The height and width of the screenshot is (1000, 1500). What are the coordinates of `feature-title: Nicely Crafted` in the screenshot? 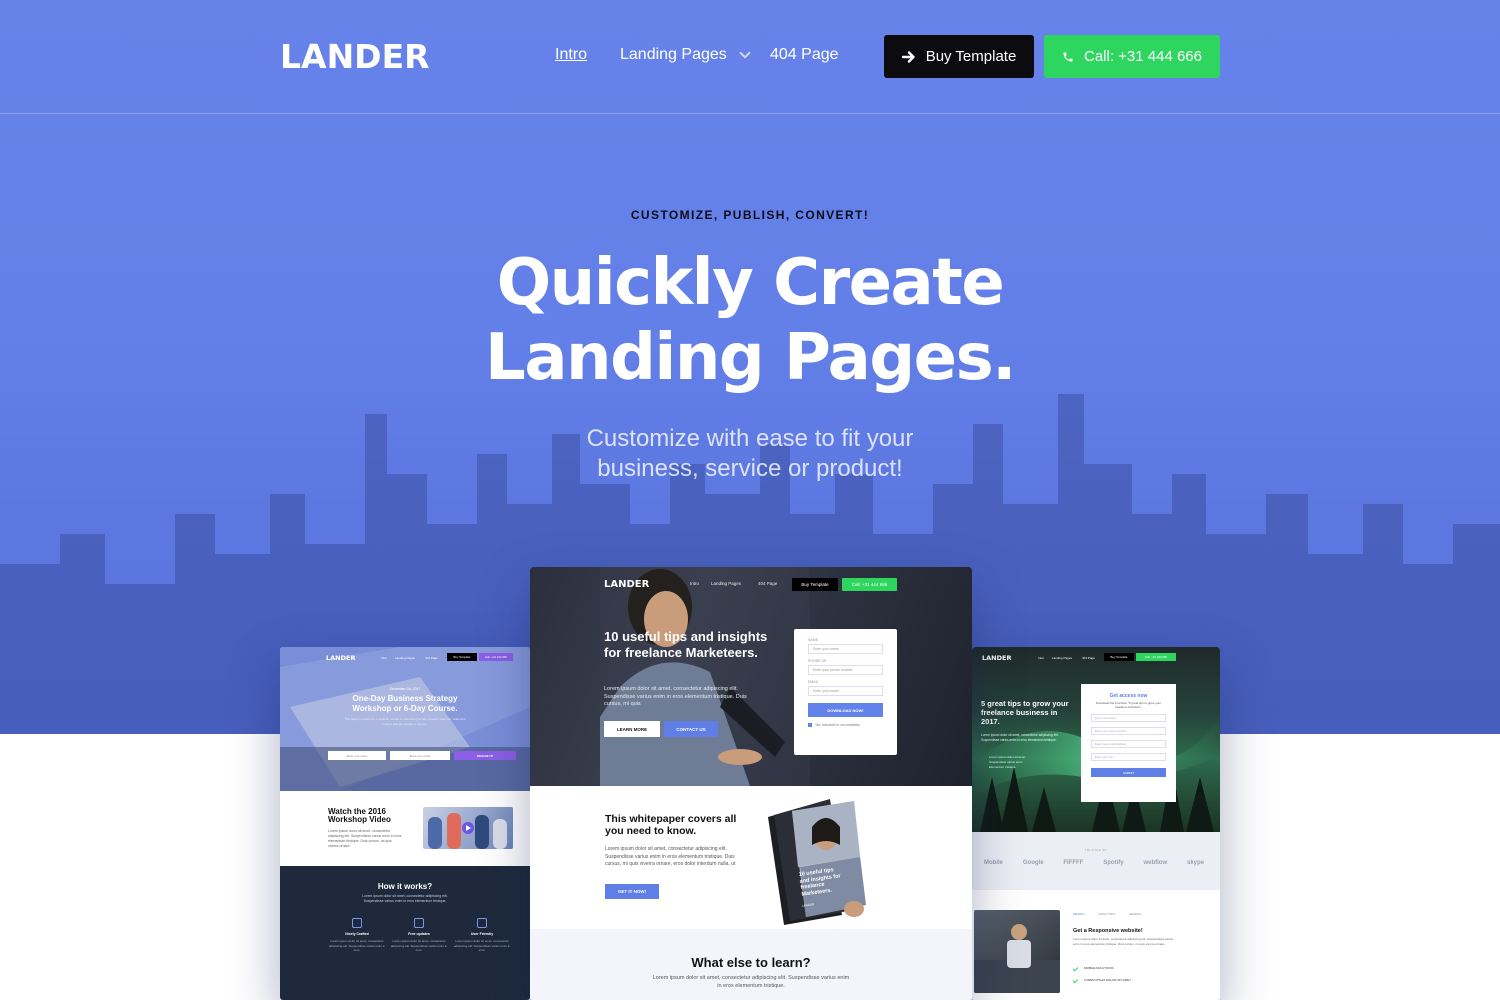 It's located at (357, 934).